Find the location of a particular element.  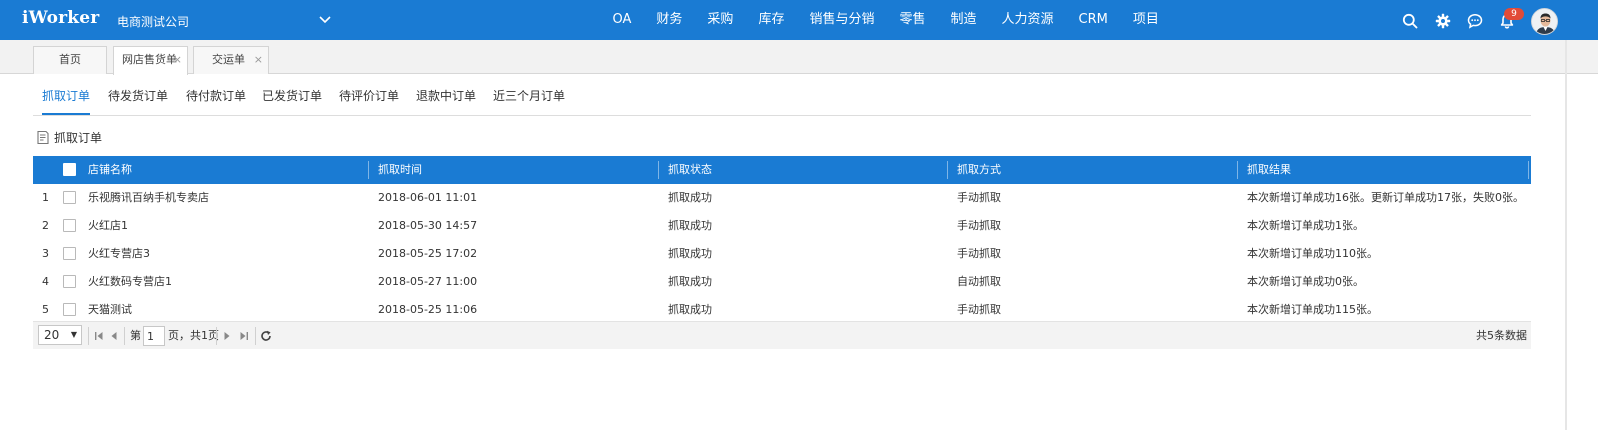

cell-shop: 火红数码专营店1 is located at coordinates (130, 281).